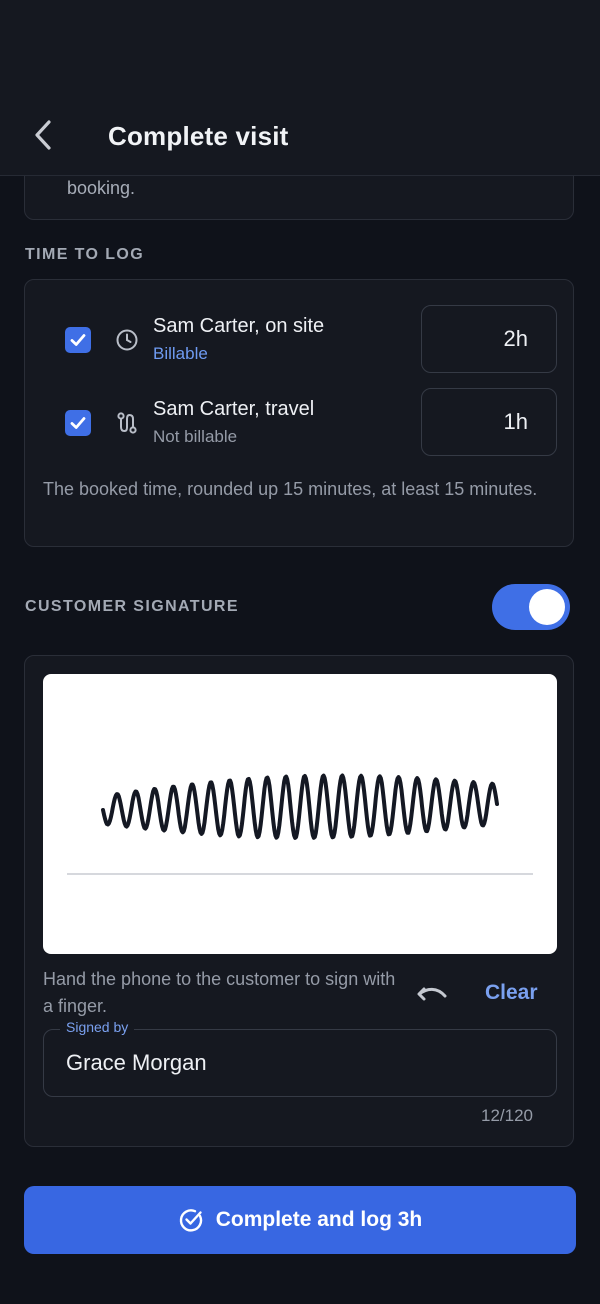 The height and width of the screenshot is (1304, 600). I want to click on time-entry-billing: Not billable, so click(195, 436).